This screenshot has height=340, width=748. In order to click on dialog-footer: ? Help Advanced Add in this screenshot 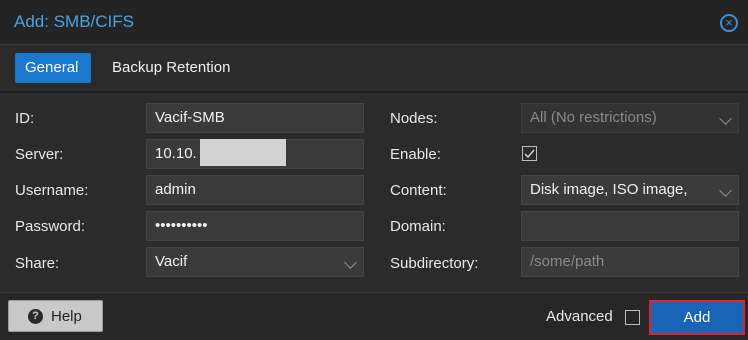, I will do `click(374, 316)`.